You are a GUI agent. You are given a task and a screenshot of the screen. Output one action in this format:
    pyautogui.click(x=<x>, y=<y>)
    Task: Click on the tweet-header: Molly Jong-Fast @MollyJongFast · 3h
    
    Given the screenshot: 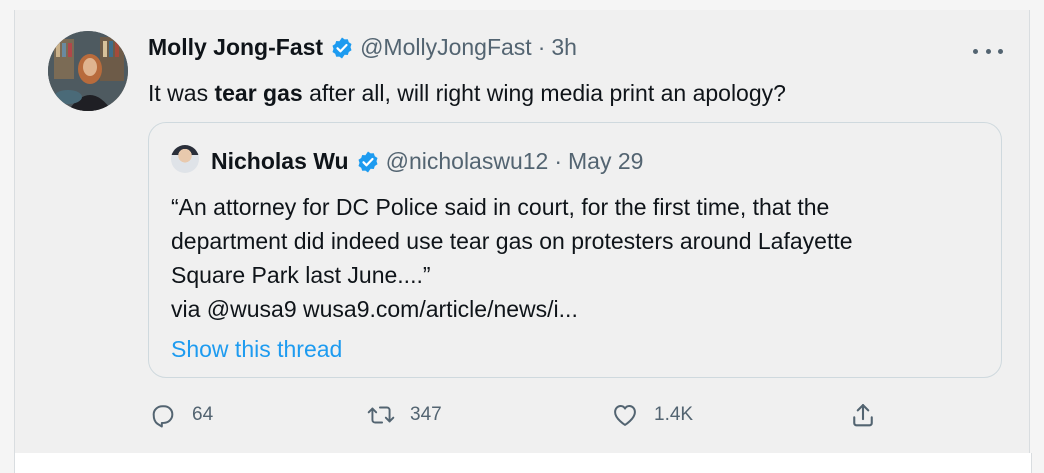 What is the action you would take?
    pyautogui.click(x=362, y=47)
    